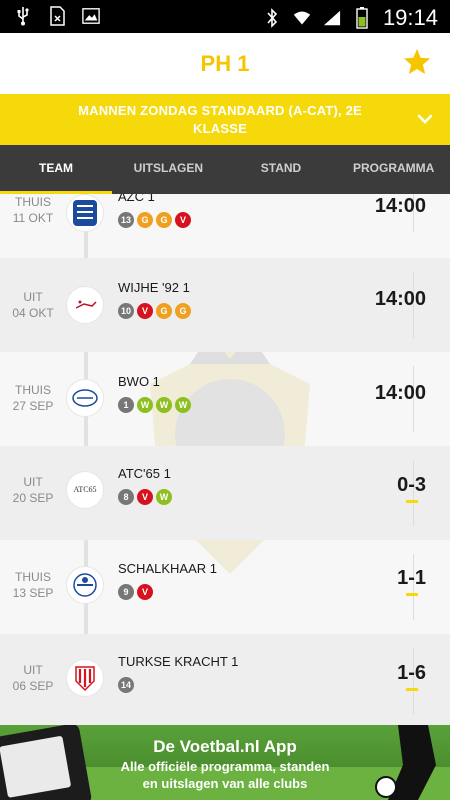 This screenshot has width=450, height=800. What do you see at coordinates (225, 229) in the screenshot?
I see `match-row: THUIS 11 OKT AZC 1 13 G G V 14:00` at bounding box center [225, 229].